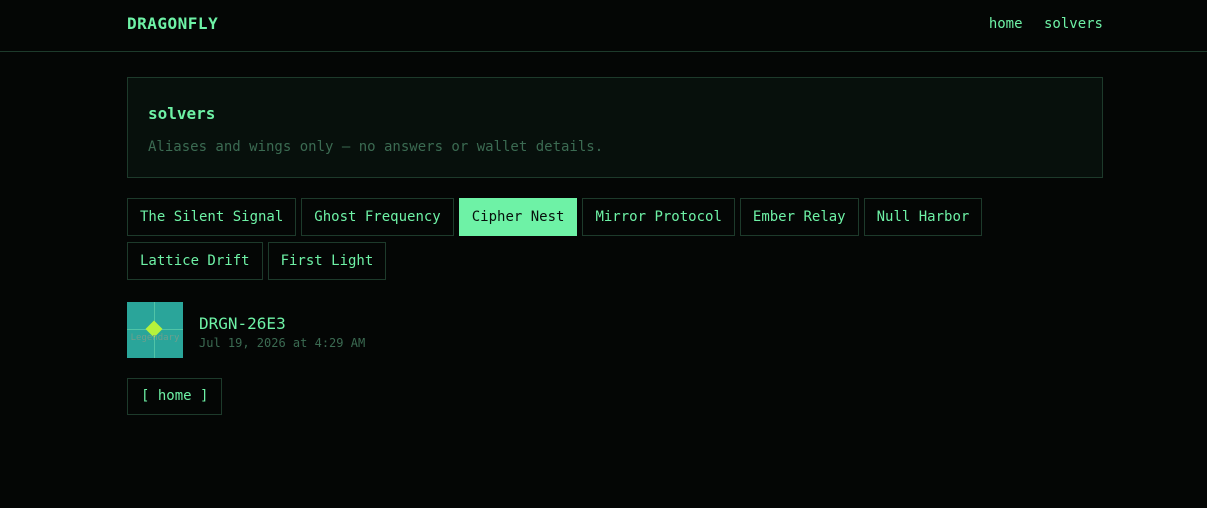 The height and width of the screenshot is (508, 1207). I want to click on tab-null-harbor: Null Harbor, so click(923, 217).